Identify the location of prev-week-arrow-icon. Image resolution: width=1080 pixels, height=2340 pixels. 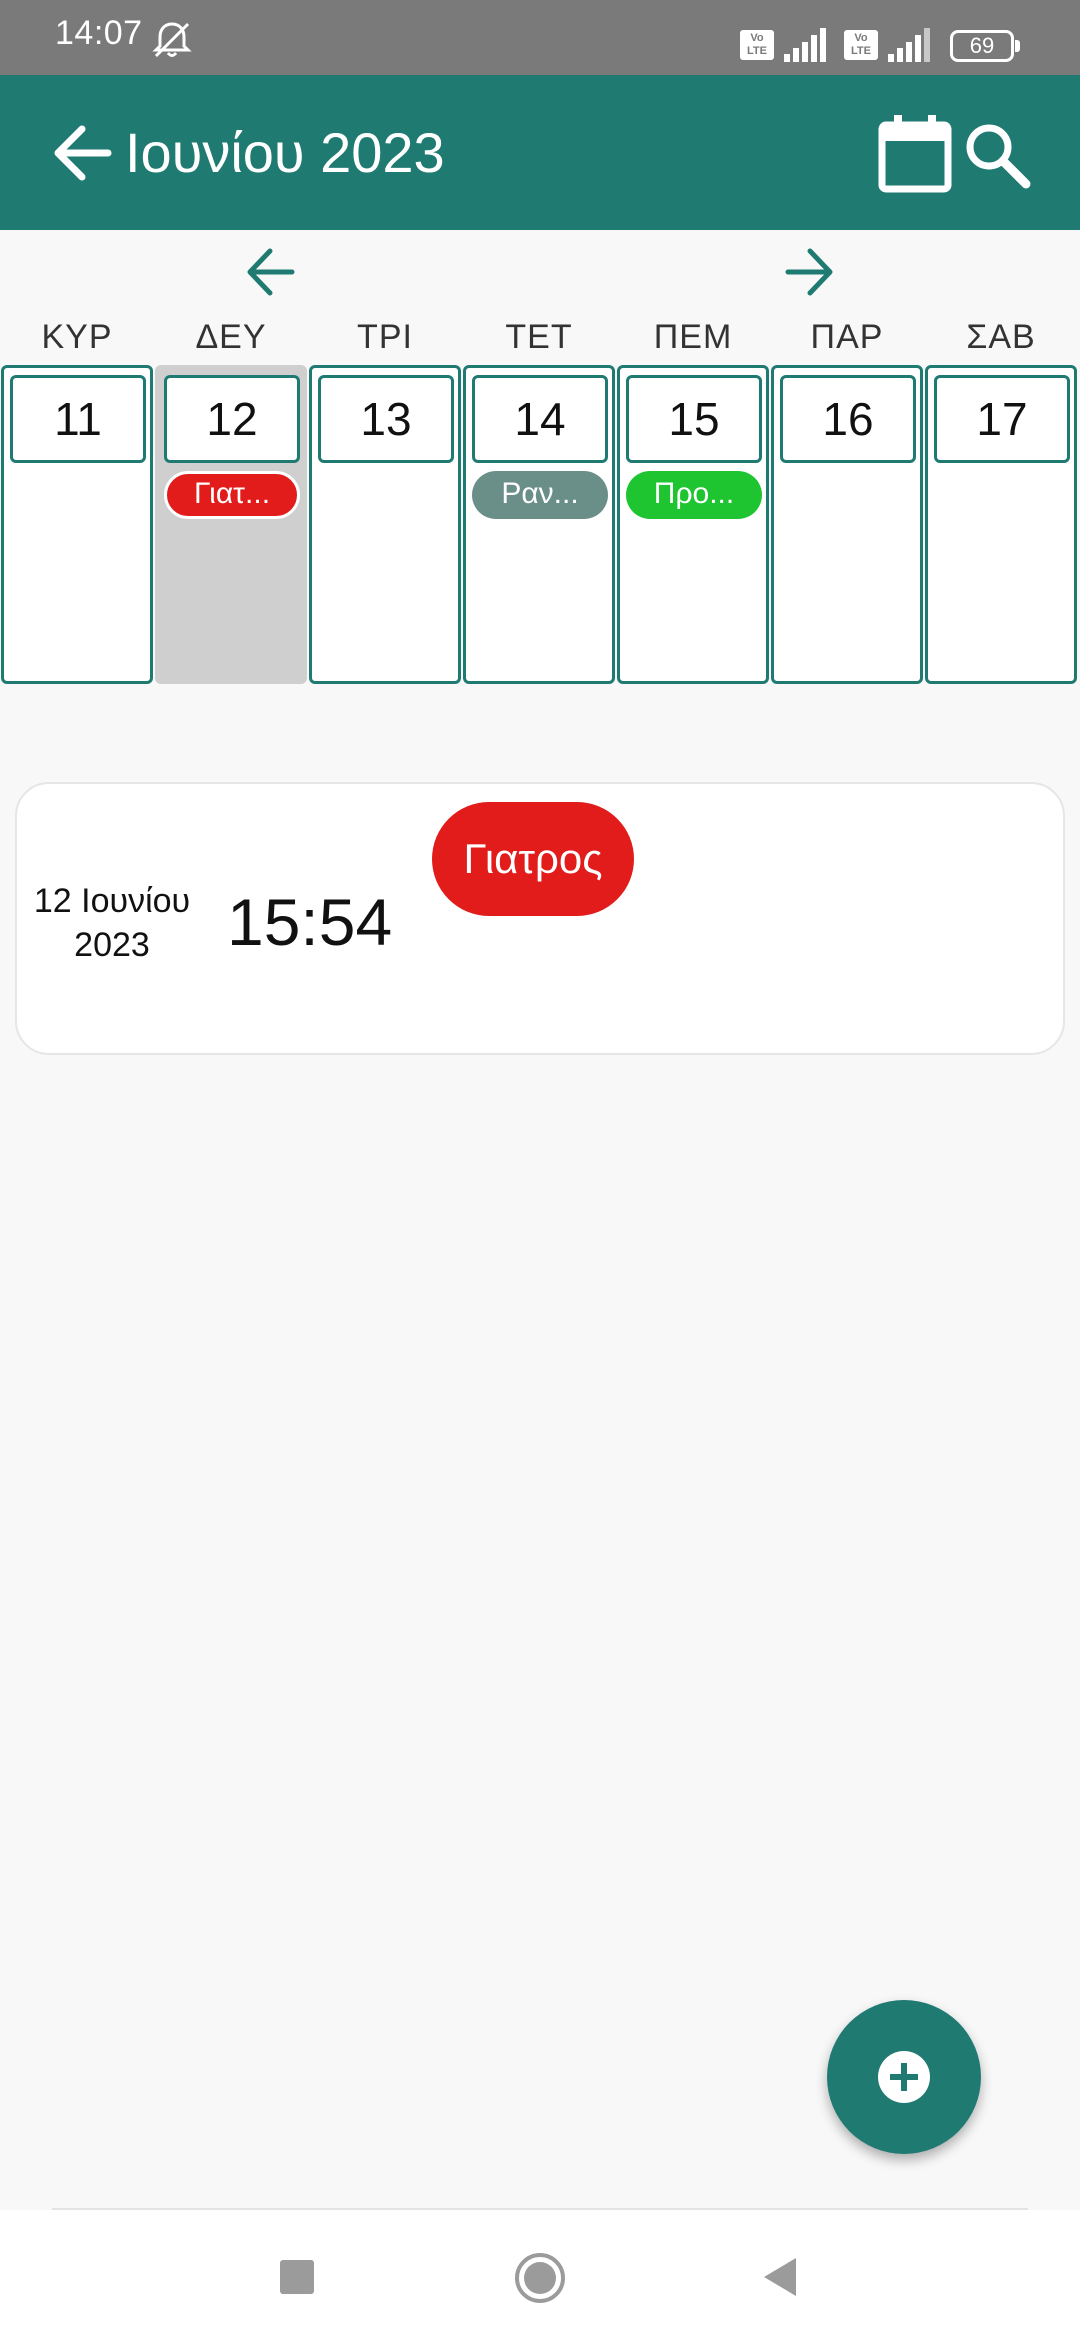
(271, 272).